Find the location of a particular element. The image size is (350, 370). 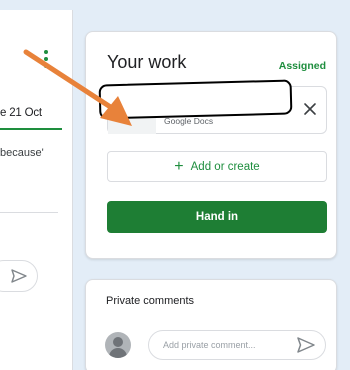

status-badge: Assigned is located at coordinates (302, 66).